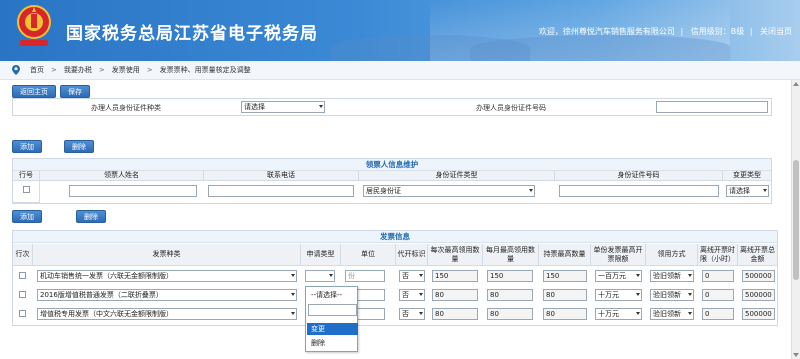  I want to click on agent-flag-value: 否, so click(405, 314).